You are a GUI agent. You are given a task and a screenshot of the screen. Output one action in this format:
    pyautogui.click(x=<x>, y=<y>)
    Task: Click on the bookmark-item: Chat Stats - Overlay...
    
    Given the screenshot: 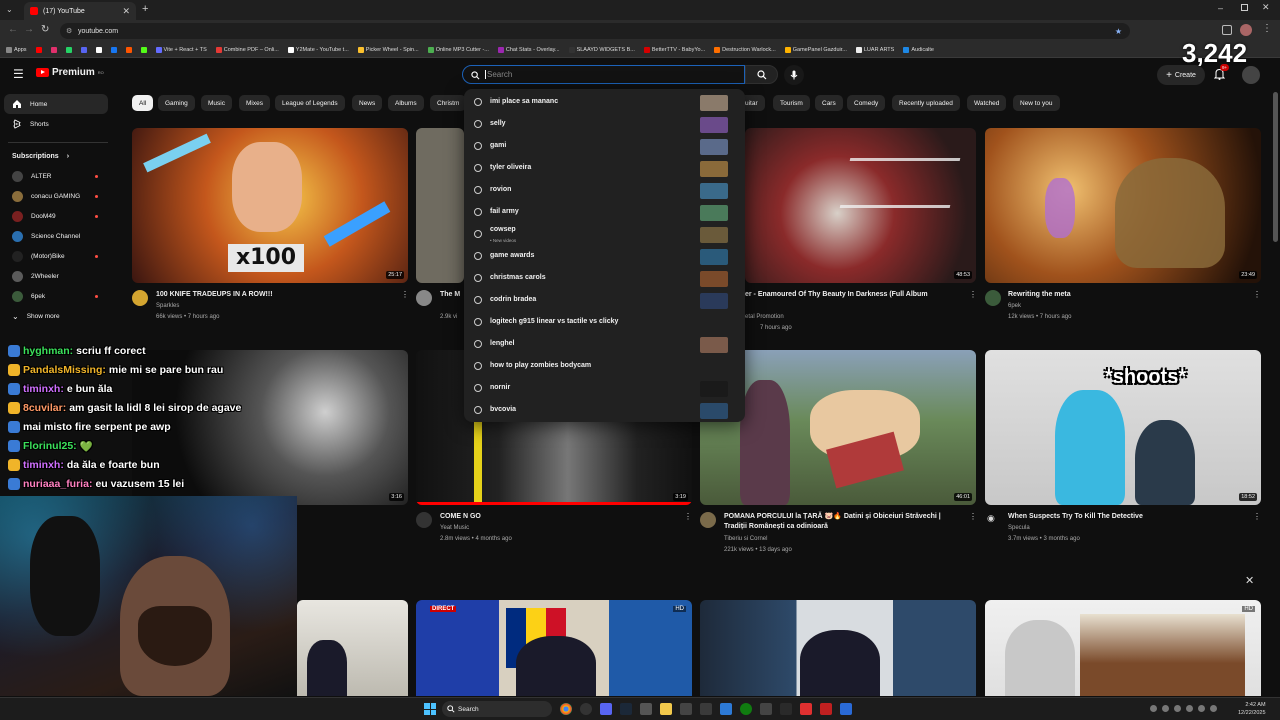 What is the action you would take?
    pyautogui.click(x=528, y=49)
    